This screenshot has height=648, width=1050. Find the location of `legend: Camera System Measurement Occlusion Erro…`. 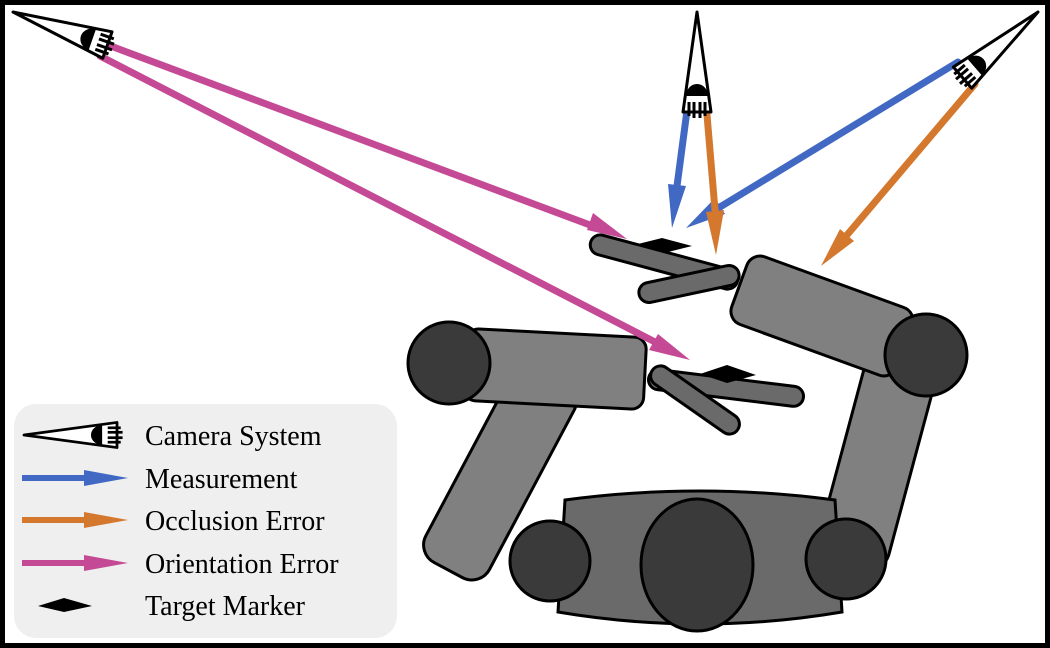

legend: Camera System Measurement Occlusion Erro… is located at coordinates (205, 521).